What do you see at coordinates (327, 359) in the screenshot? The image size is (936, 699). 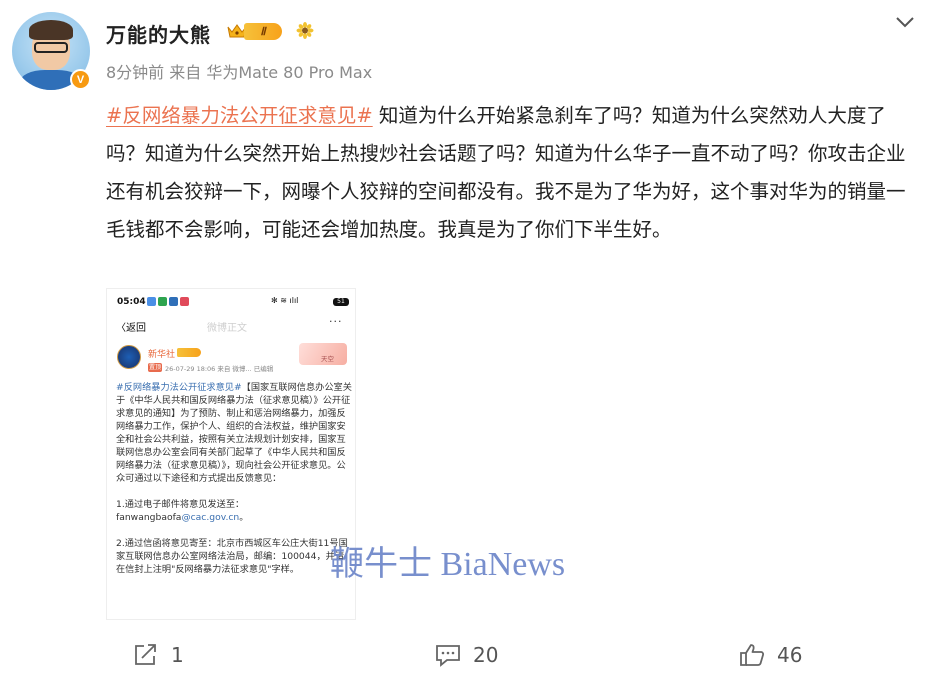 I see `decoration-label: 天空` at bounding box center [327, 359].